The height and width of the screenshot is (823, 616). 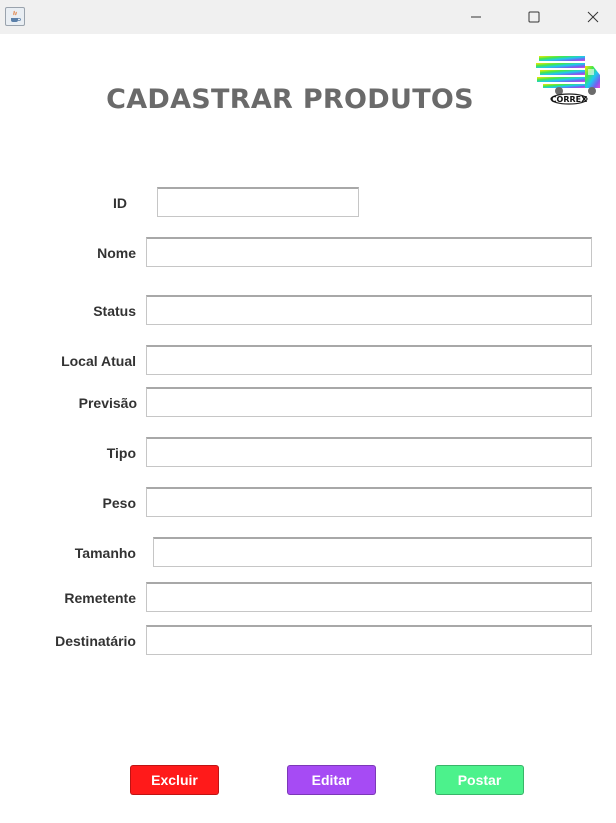 I want to click on nome-label: Nome, so click(x=116, y=253).